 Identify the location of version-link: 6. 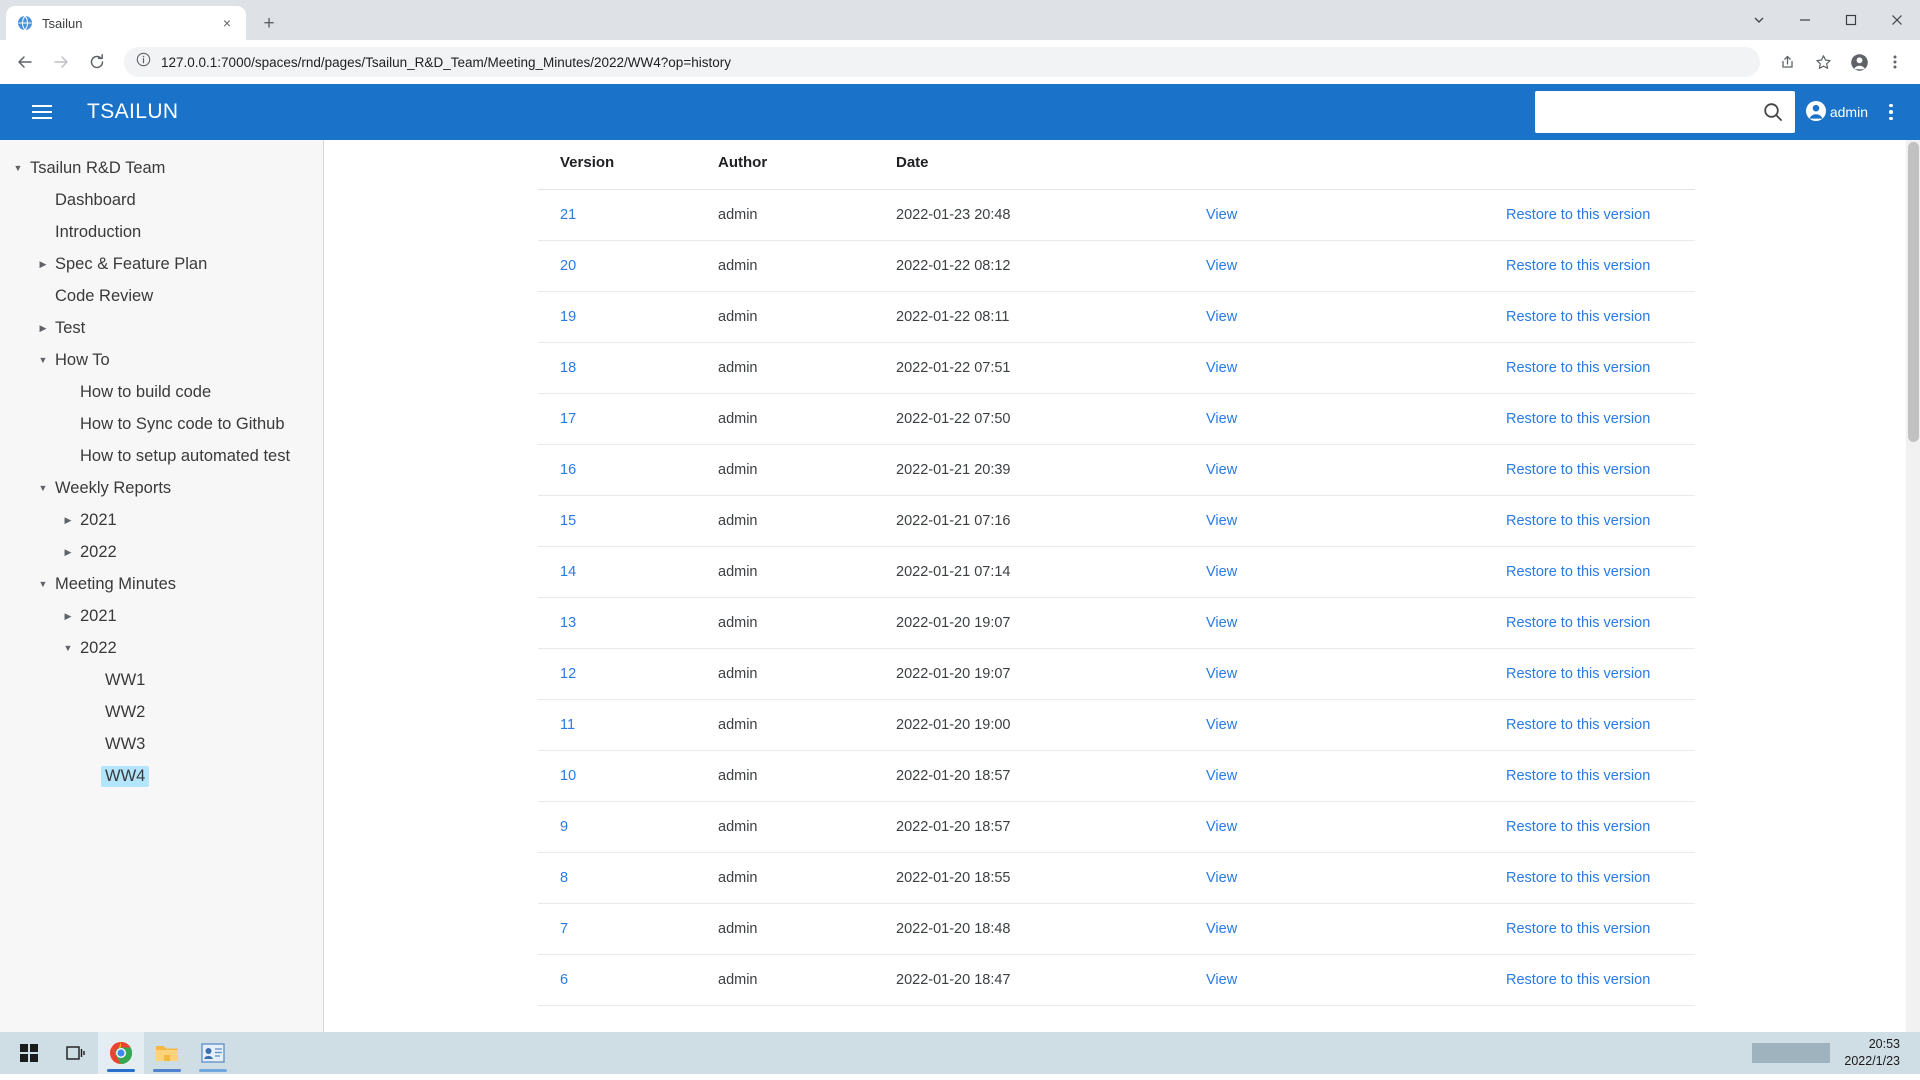
(564, 980).